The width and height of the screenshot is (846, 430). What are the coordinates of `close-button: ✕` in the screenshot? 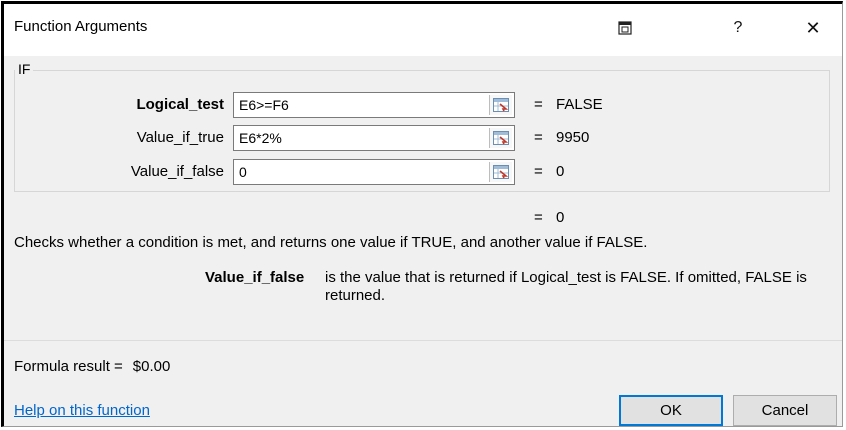 It's located at (813, 28).